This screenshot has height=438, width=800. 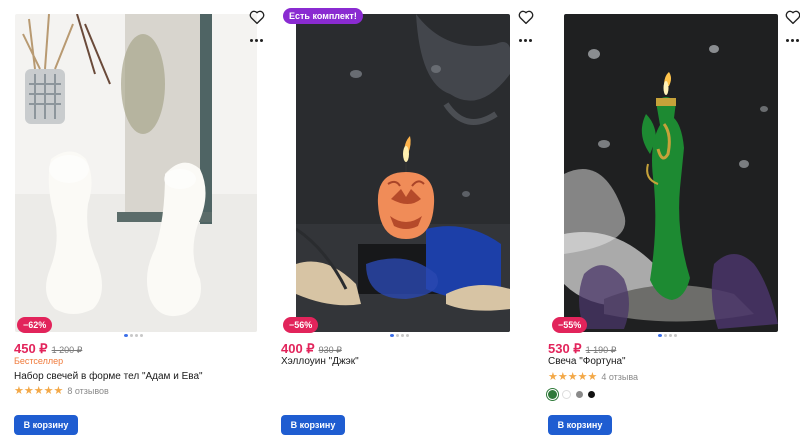 What do you see at coordinates (67, 350) in the screenshot?
I see `old-price: 1 200 ₽` at bounding box center [67, 350].